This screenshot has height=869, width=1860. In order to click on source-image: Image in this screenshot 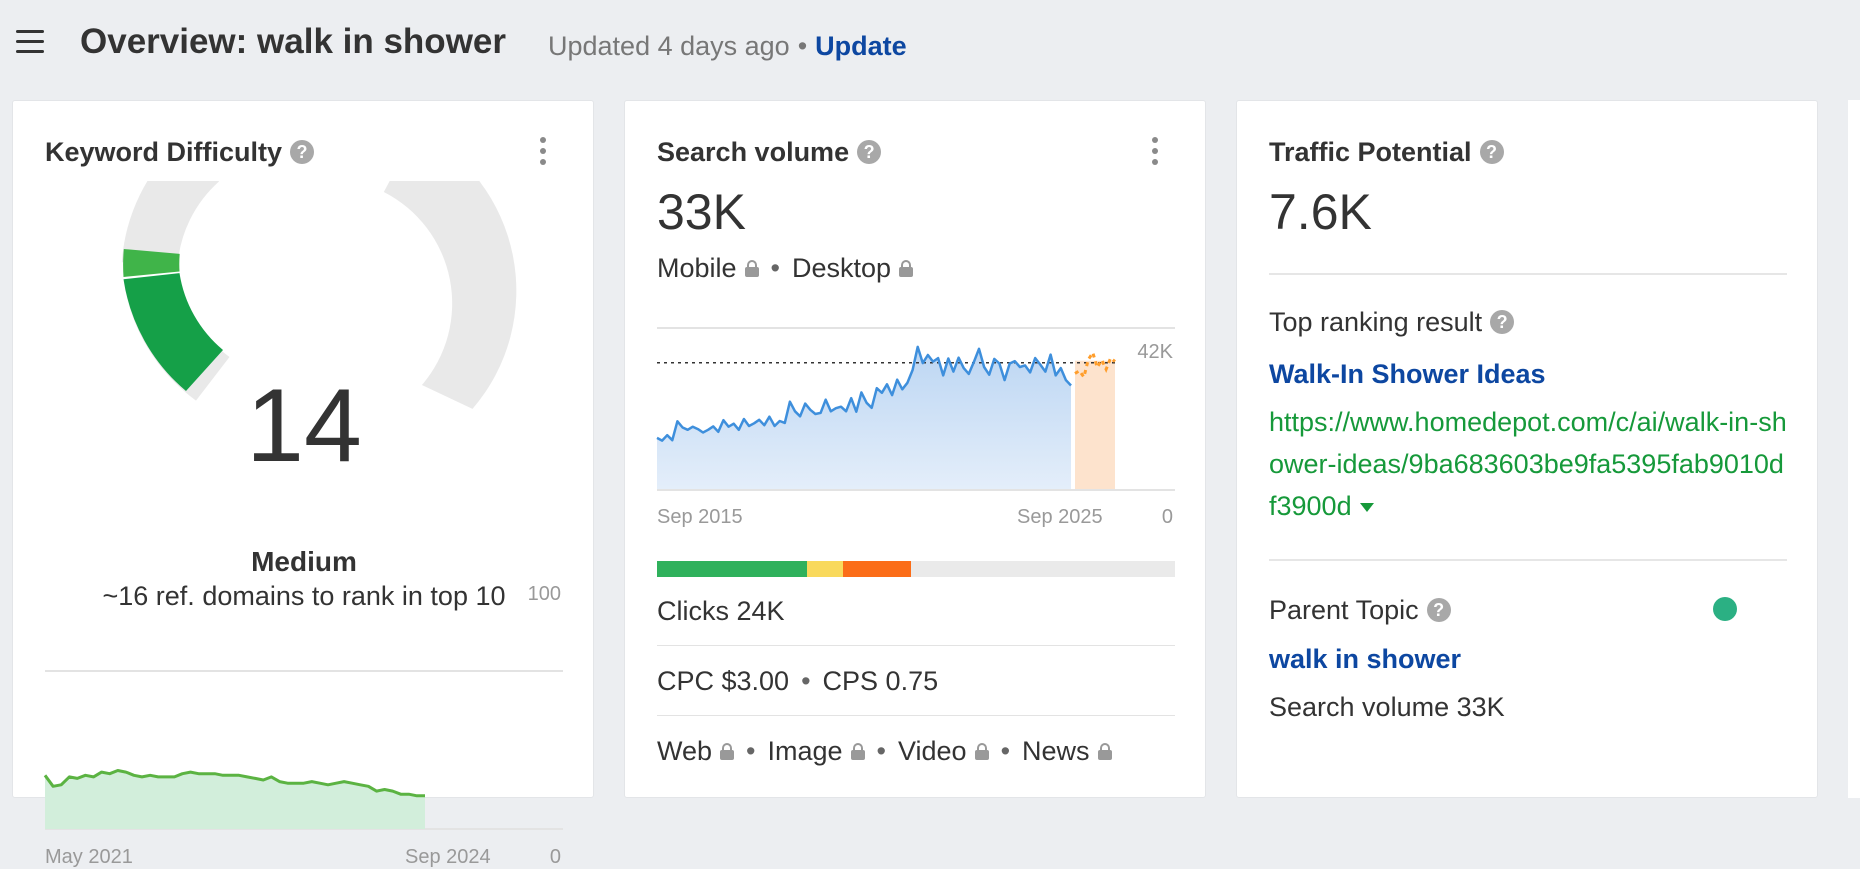, I will do `click(805, 751)`.